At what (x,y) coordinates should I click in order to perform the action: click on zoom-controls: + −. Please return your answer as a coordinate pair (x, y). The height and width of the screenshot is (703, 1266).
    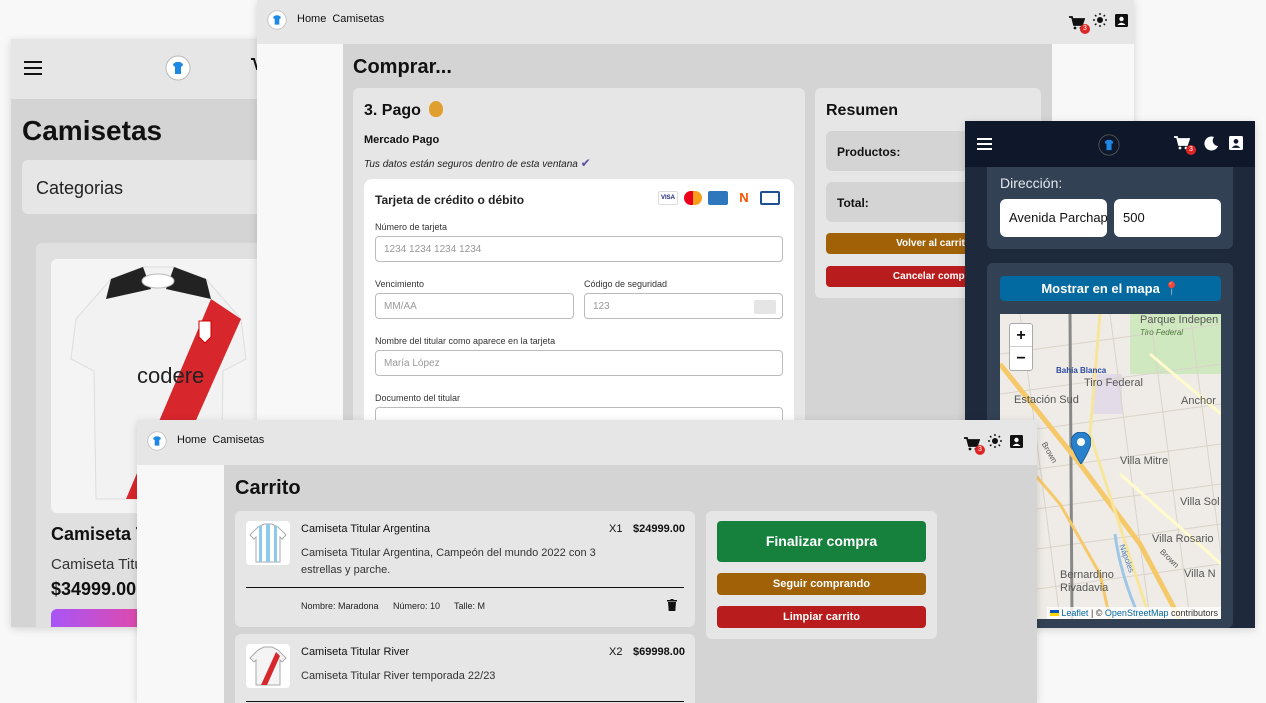
    Looking at the image, I should click on (1021, 347).